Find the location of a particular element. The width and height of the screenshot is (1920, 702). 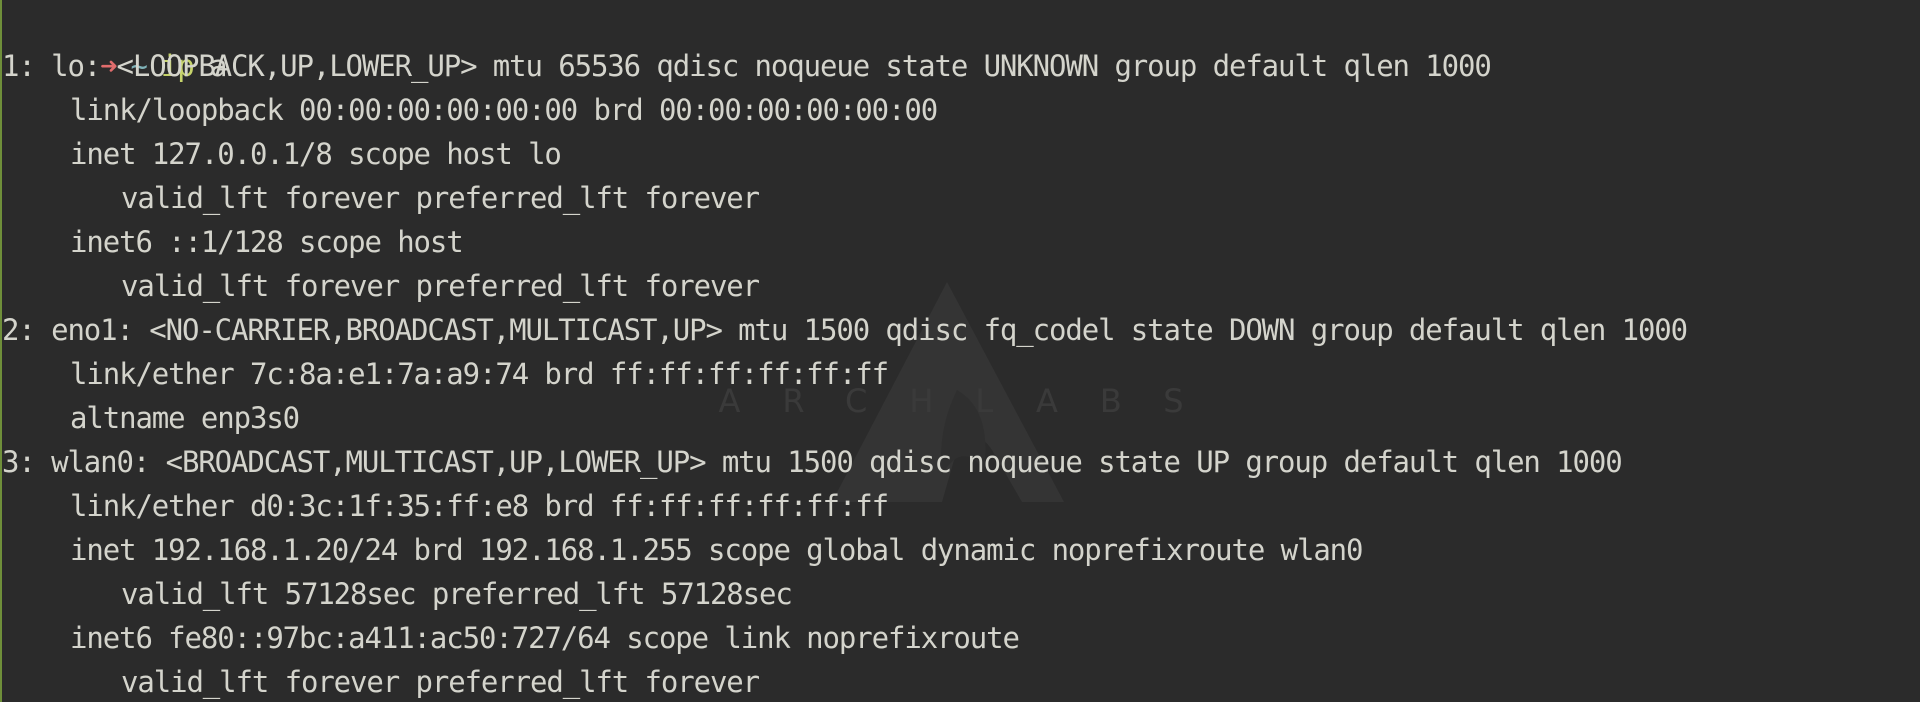

output-line: altname enp3s0 is located at coordinates (185, 418).